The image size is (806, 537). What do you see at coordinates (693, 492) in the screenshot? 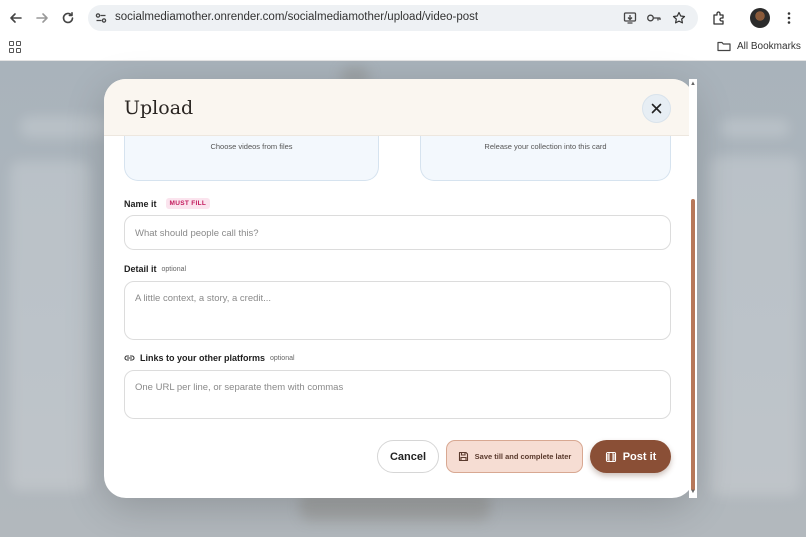
I see `scroll-down-arrow-icon: ▼` at bounding box center [693, 492].